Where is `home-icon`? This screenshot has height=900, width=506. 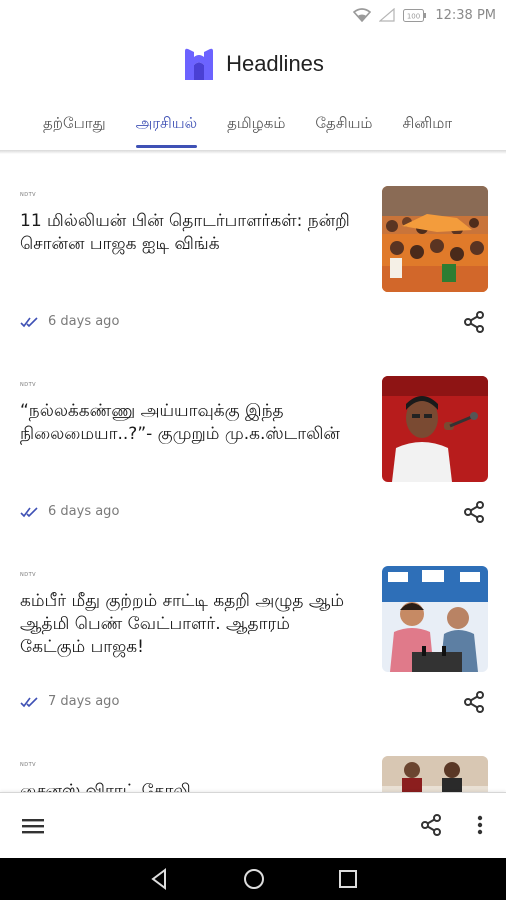 home-icon is located at coordinates (254, 879).